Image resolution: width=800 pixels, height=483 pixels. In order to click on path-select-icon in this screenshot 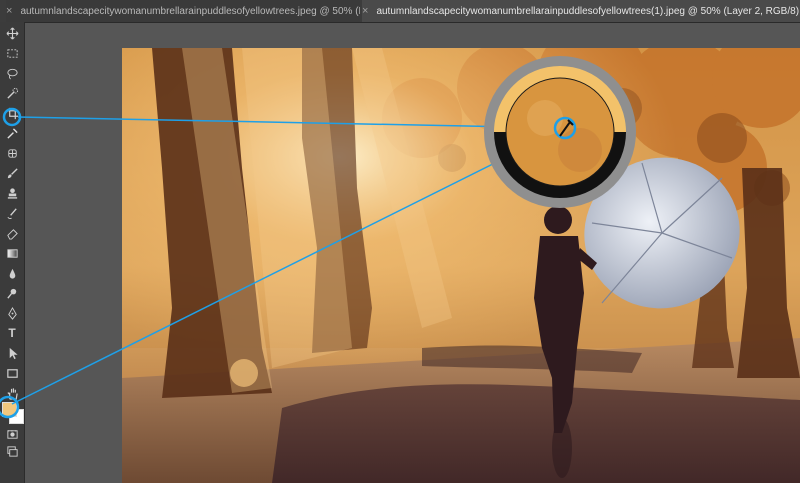, I will do `click(12, 353)`.